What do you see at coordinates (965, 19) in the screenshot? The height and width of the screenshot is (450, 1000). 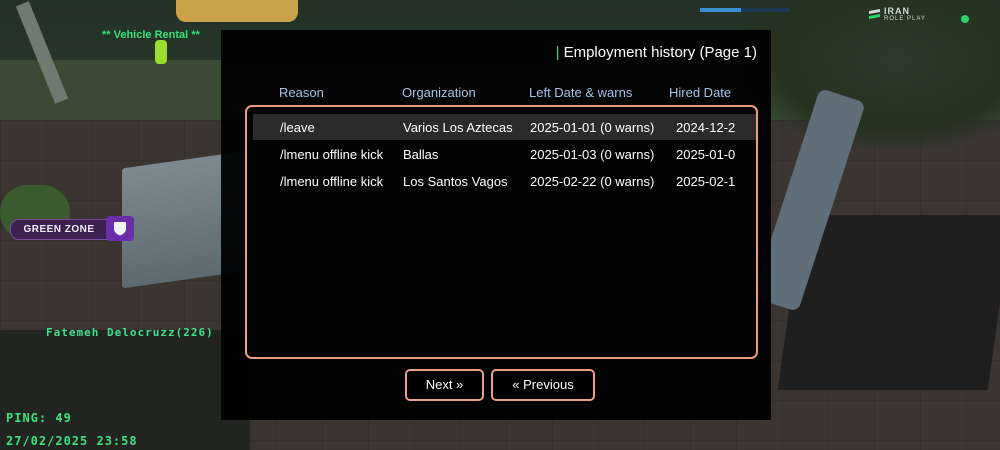 I see `online-status-dot` at bounding box center [965, 19].